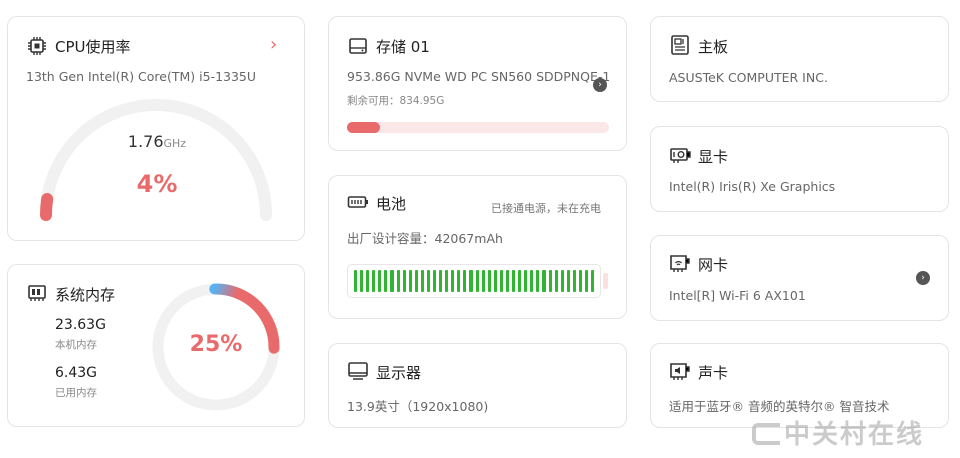 This screenshot has width=960, height=458. What do you see at coordinates (273, 44) in the screenshot?
I see `chevron-right-icon: ›` at bounding box center [273, 44].